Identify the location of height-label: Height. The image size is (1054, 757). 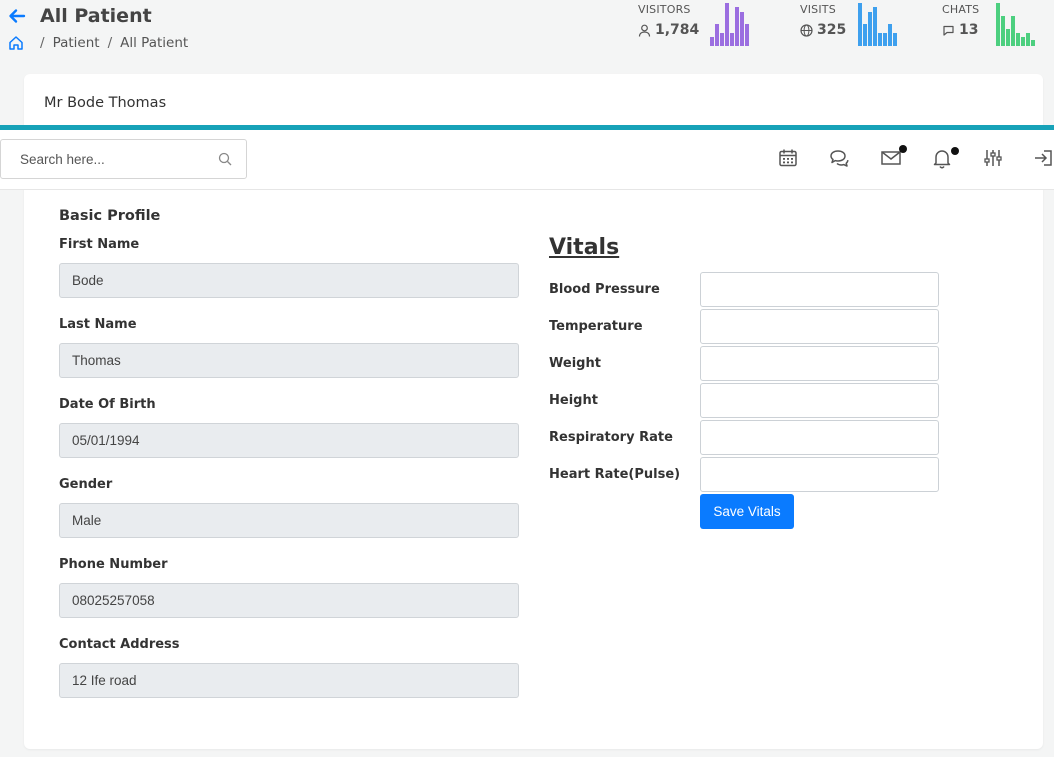
(573, 400).